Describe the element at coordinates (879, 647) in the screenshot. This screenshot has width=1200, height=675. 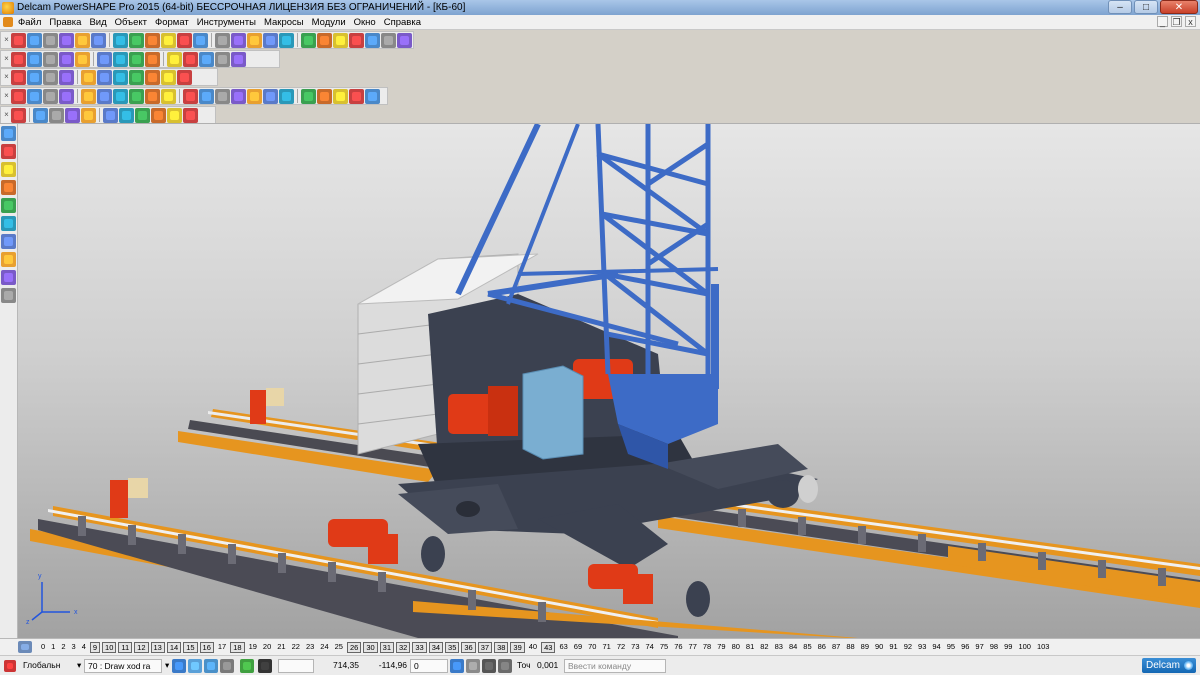
I see `level-button: 90` at that location.